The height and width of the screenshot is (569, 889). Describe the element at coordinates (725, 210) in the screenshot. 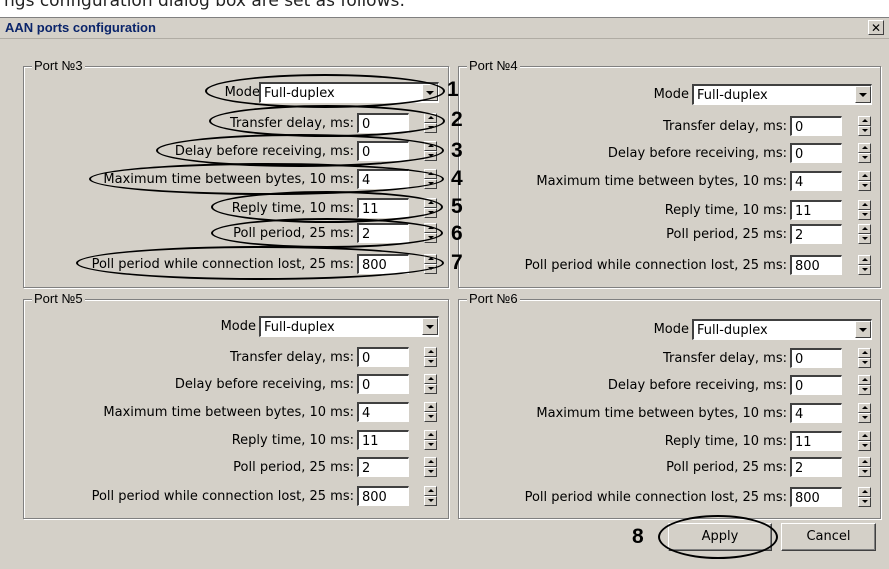

I see `port-4-reply-time-label: Reply time, 10 ms:` at that location.